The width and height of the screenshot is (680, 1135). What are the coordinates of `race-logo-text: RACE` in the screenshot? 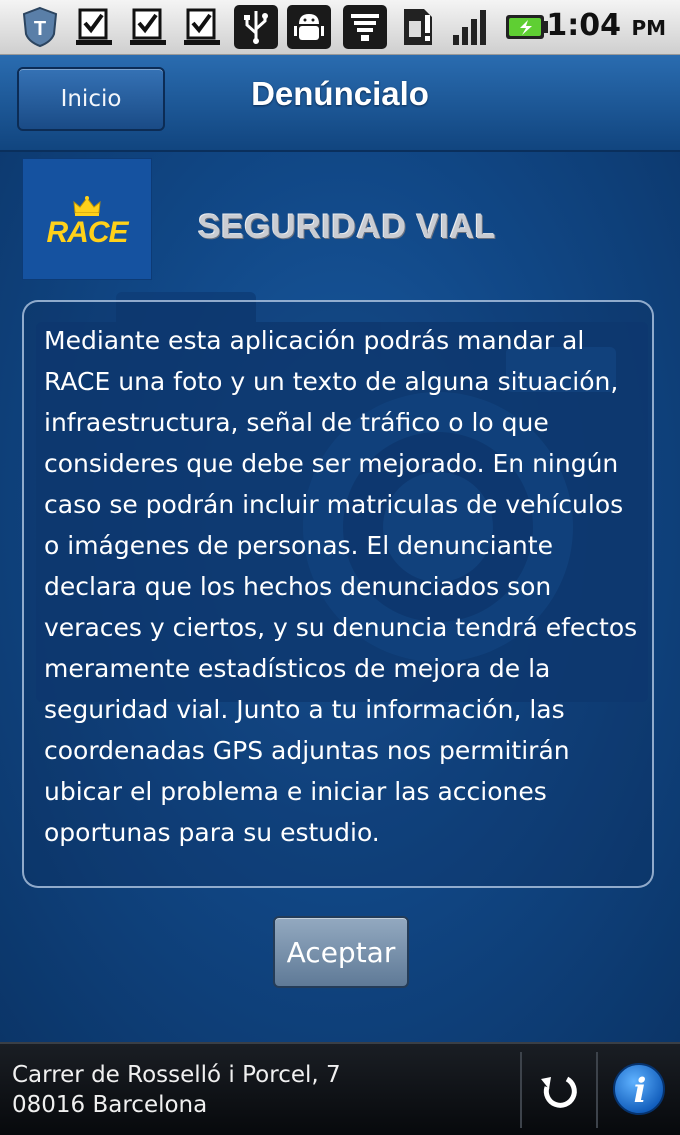 It's located at (87, 232).